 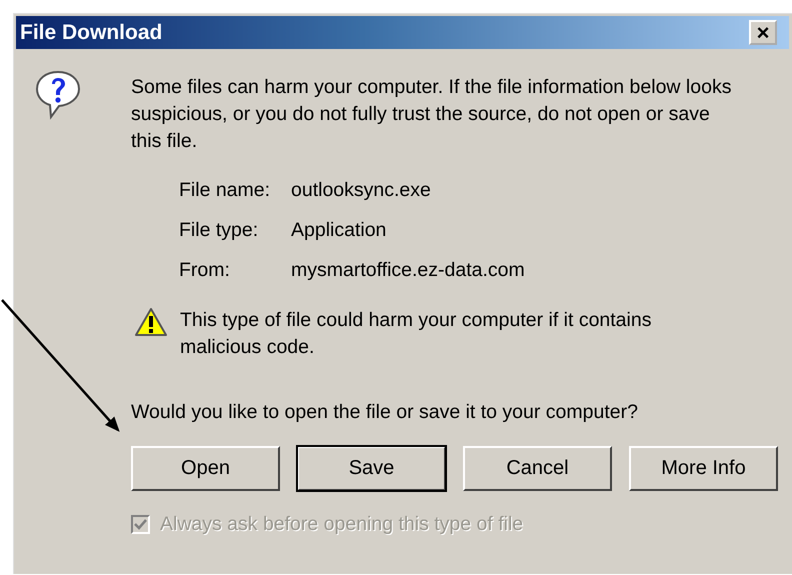 I want to click on field-label: File type:, so click(x=219, y=230).